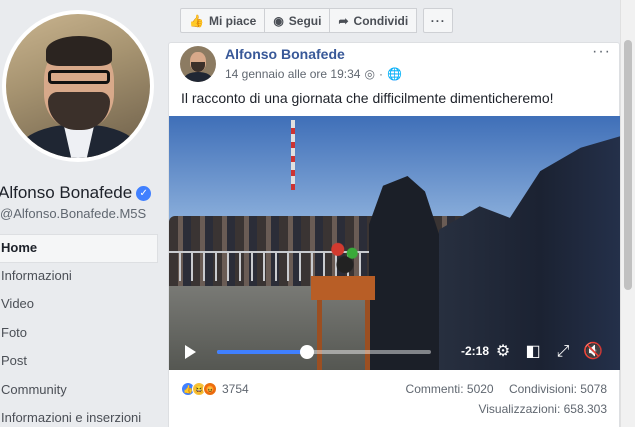 Image resolution: width=635 pixels, height=427 pixels. What do you see at coordinates (79, 305) in the screenshot?
I see `sidebar-item-video: Video` at bounding box center [79, 305].